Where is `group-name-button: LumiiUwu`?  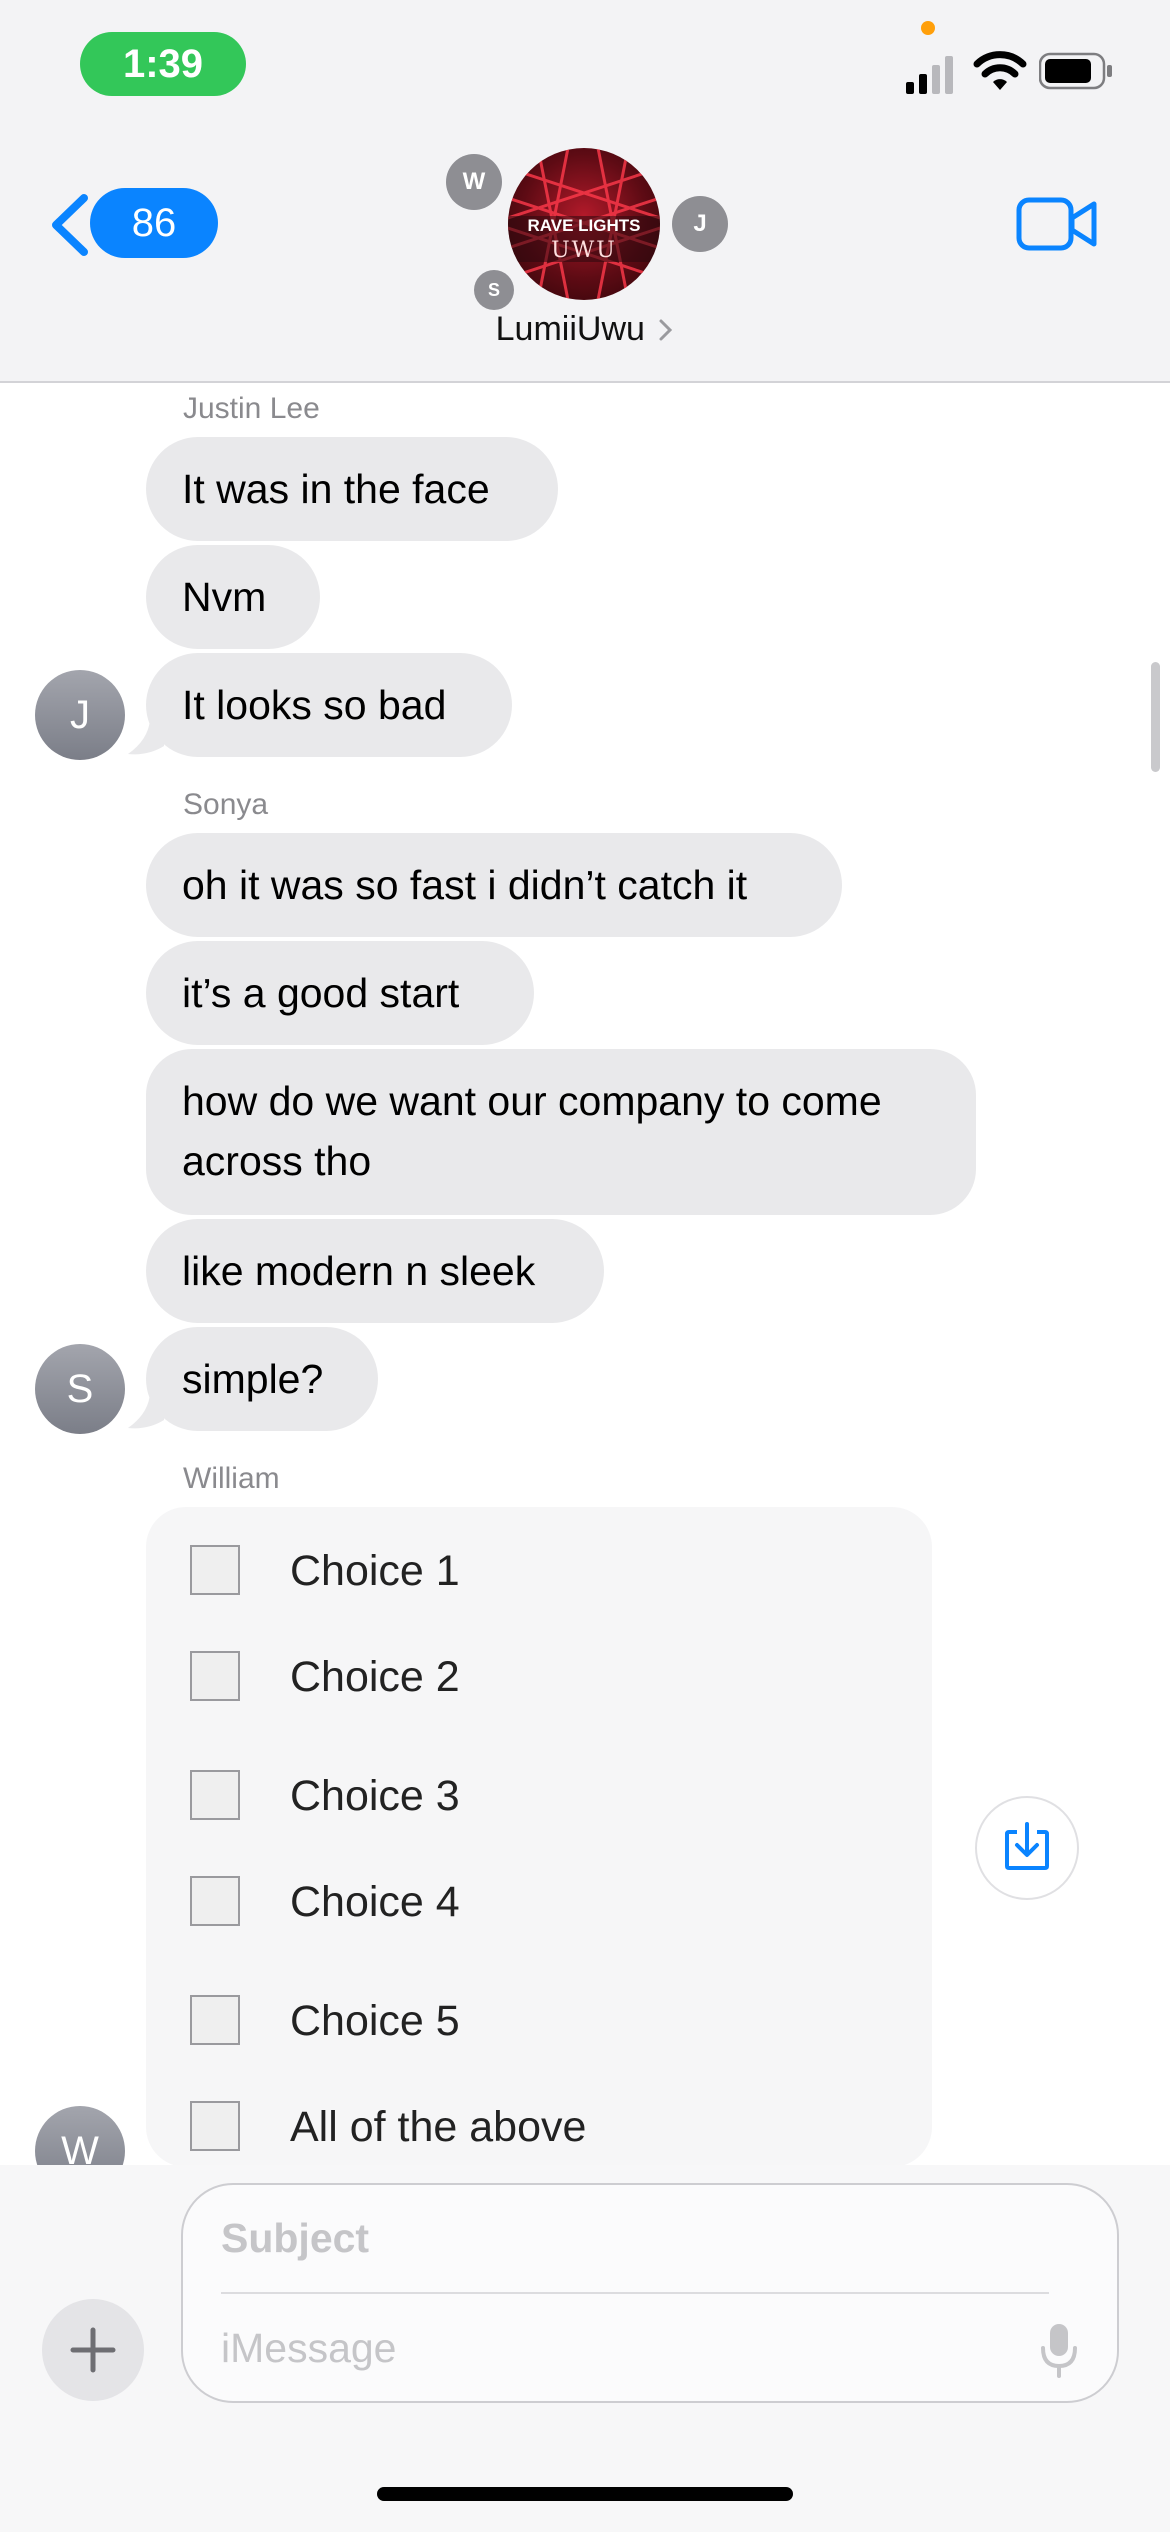 group-name-button: LumiiUwu is located at coordinates (585, 329).